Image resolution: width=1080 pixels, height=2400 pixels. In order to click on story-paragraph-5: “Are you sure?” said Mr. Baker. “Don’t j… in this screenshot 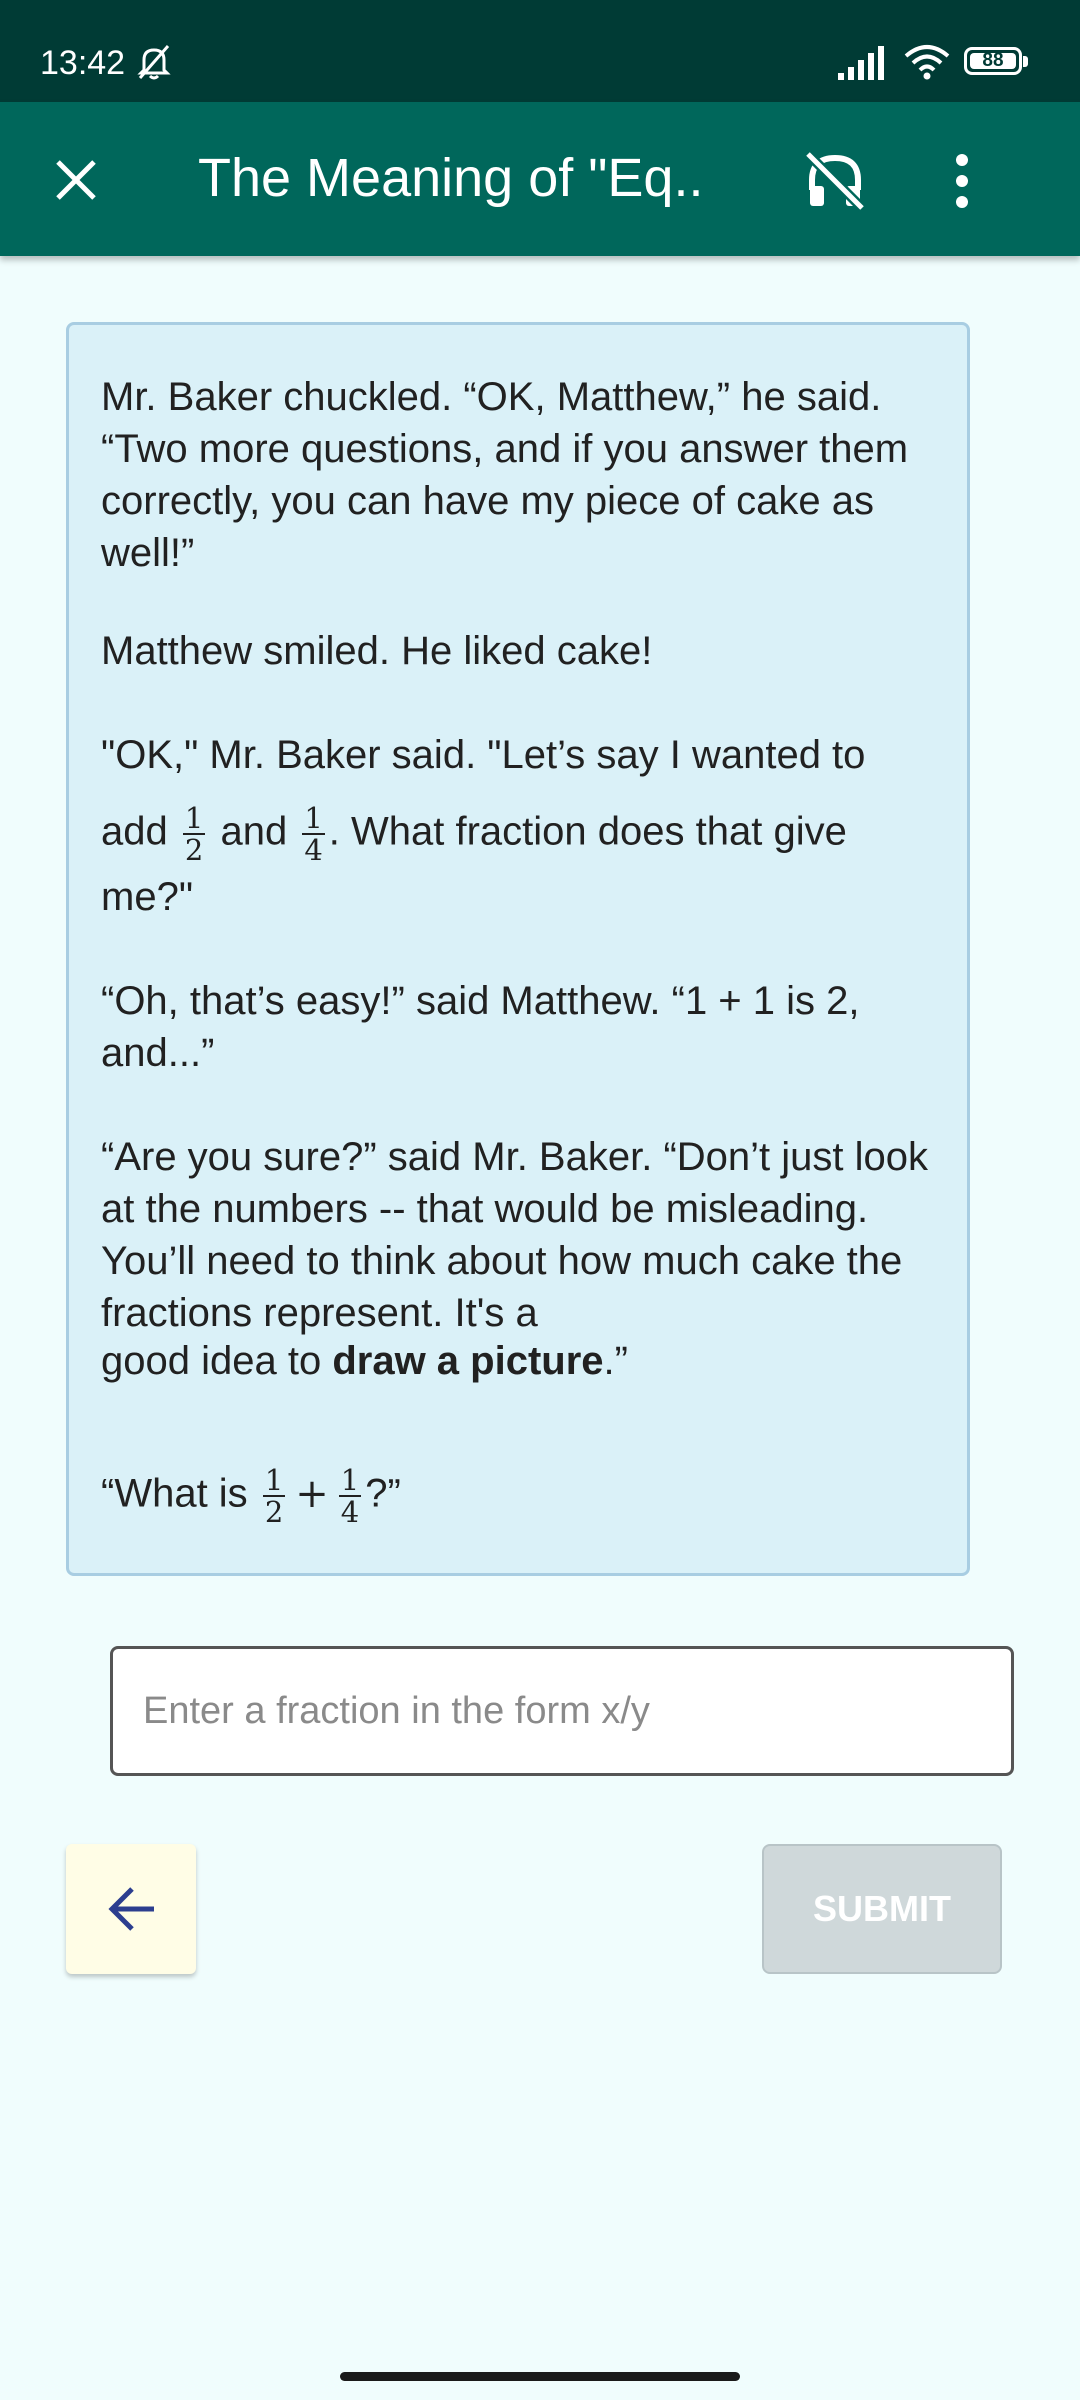, I will do `click(514, 1235)`.